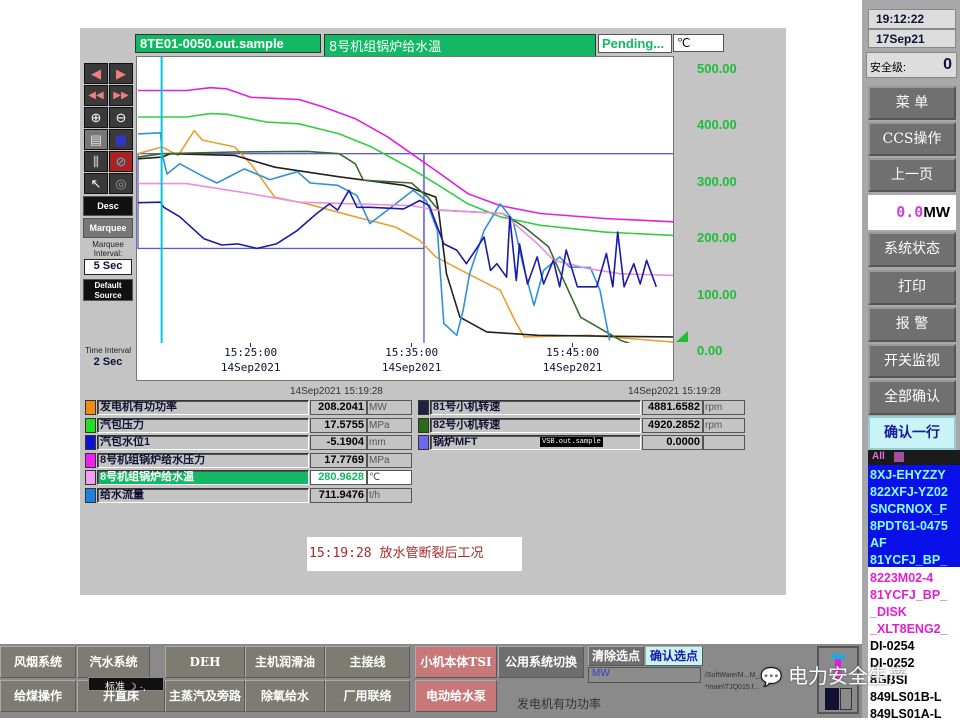 This screenshot has width=960, height=722. Describe the element at coordinates (915, 509) in the screenshot. I see `alarm-item: SNCRNOX_F` at that location.